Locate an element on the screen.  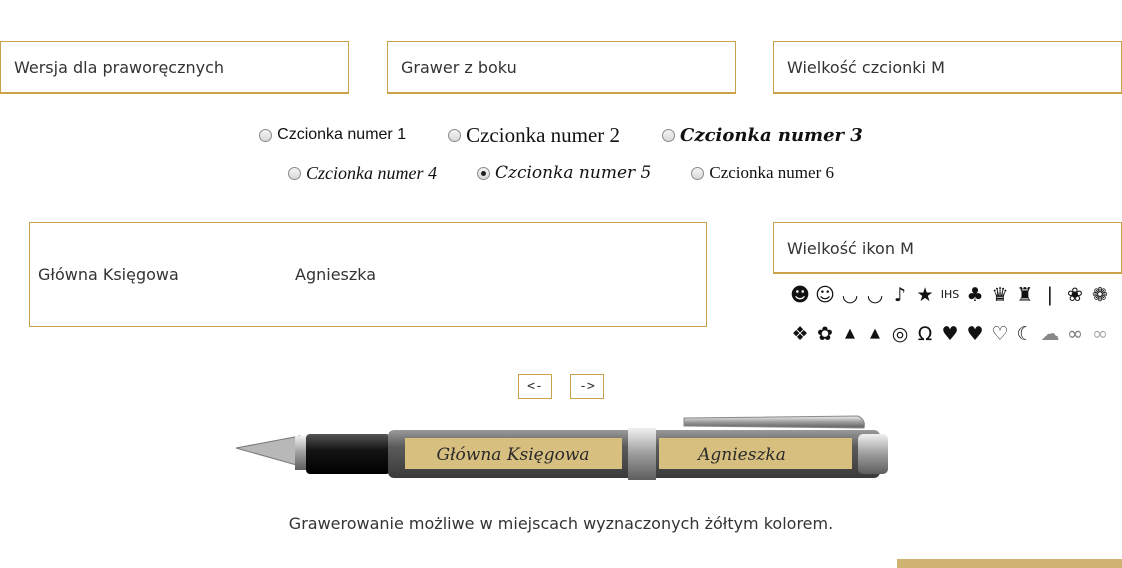
icon-size-select: Wielkość ikon M is located at coordinates (947, 248).